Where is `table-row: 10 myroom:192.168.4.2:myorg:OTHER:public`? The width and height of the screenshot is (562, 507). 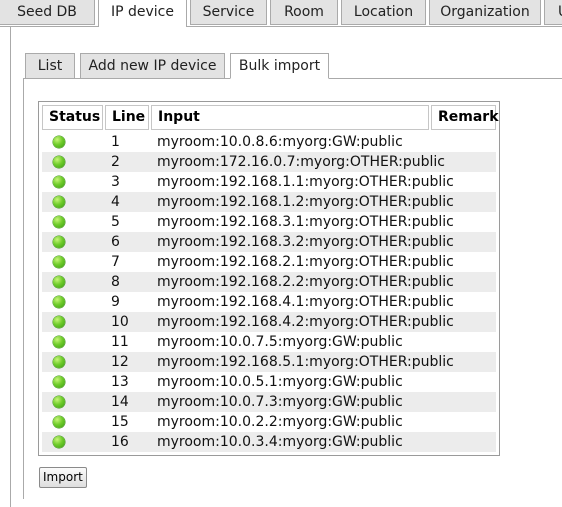 table-row: 10 myroom:192.168.4.2:myorg:OTHER:public is located at coordinates (269, 322).